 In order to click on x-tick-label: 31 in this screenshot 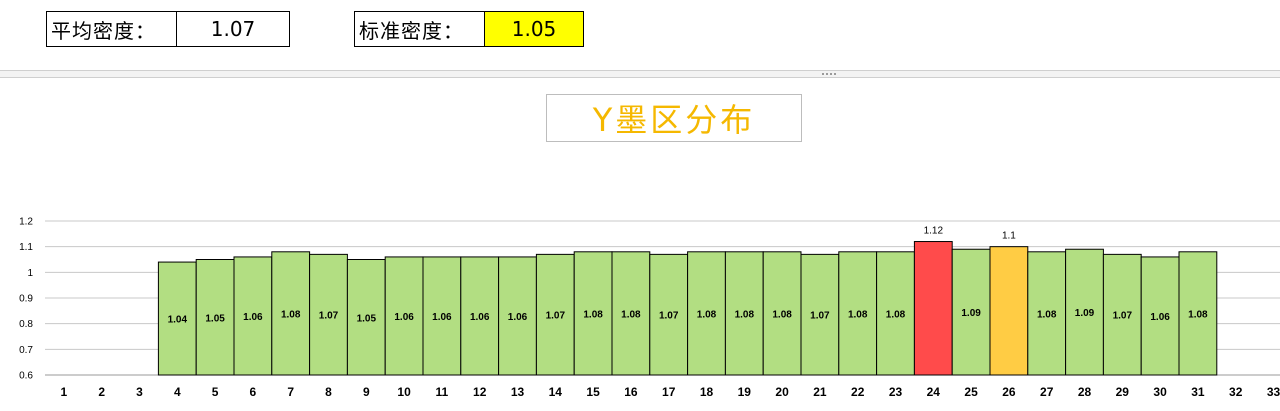, I will do `click(1198, 392)`.